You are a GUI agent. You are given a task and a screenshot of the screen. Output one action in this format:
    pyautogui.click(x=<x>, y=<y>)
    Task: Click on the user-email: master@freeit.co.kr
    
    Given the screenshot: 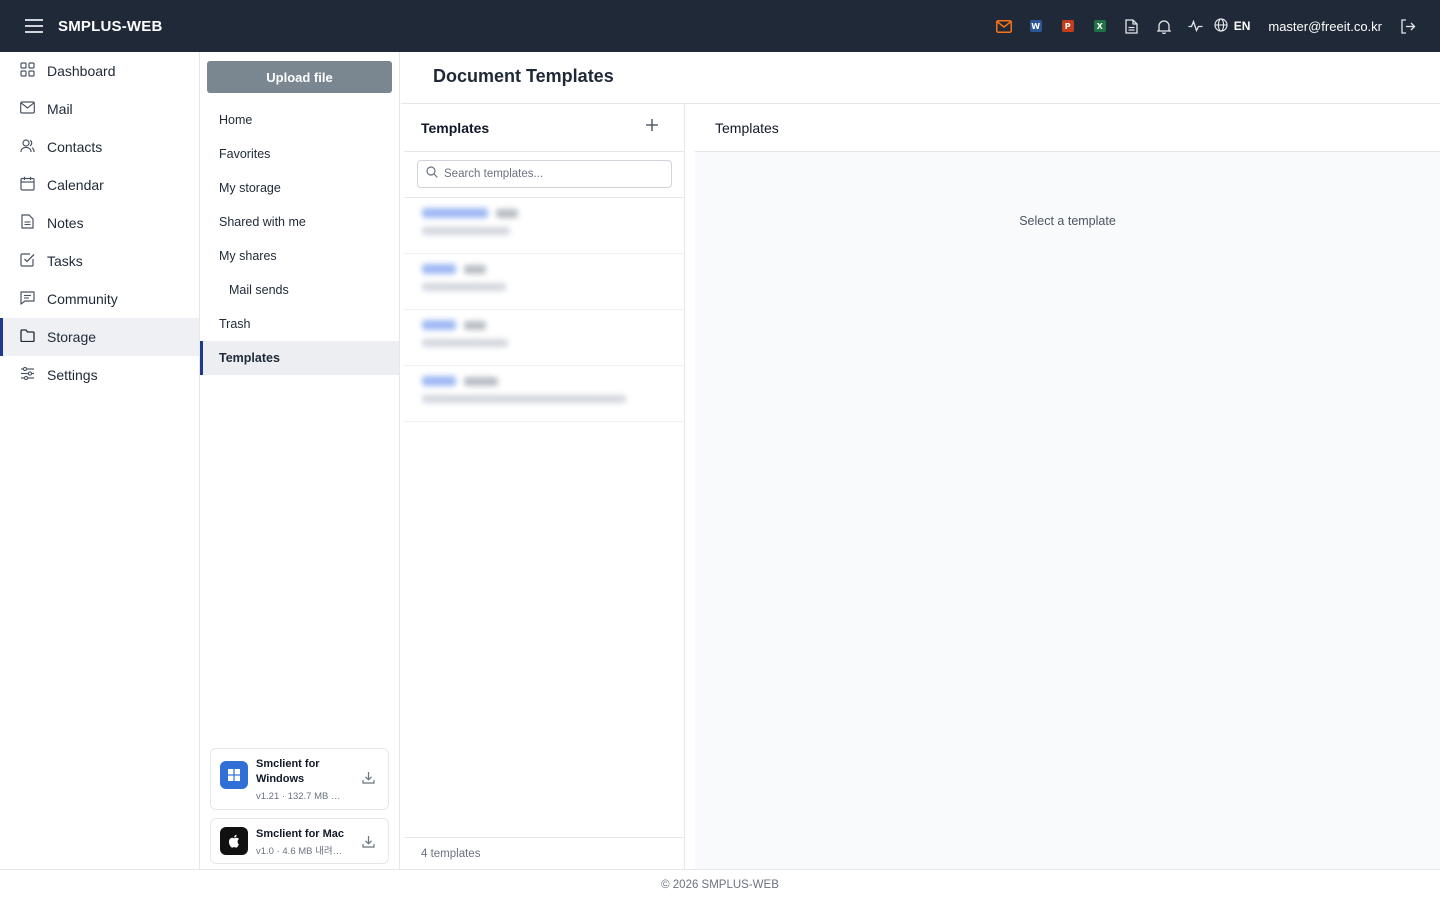 What is the action you would take?
    pyautogui.click(x=1325, y=26)
    